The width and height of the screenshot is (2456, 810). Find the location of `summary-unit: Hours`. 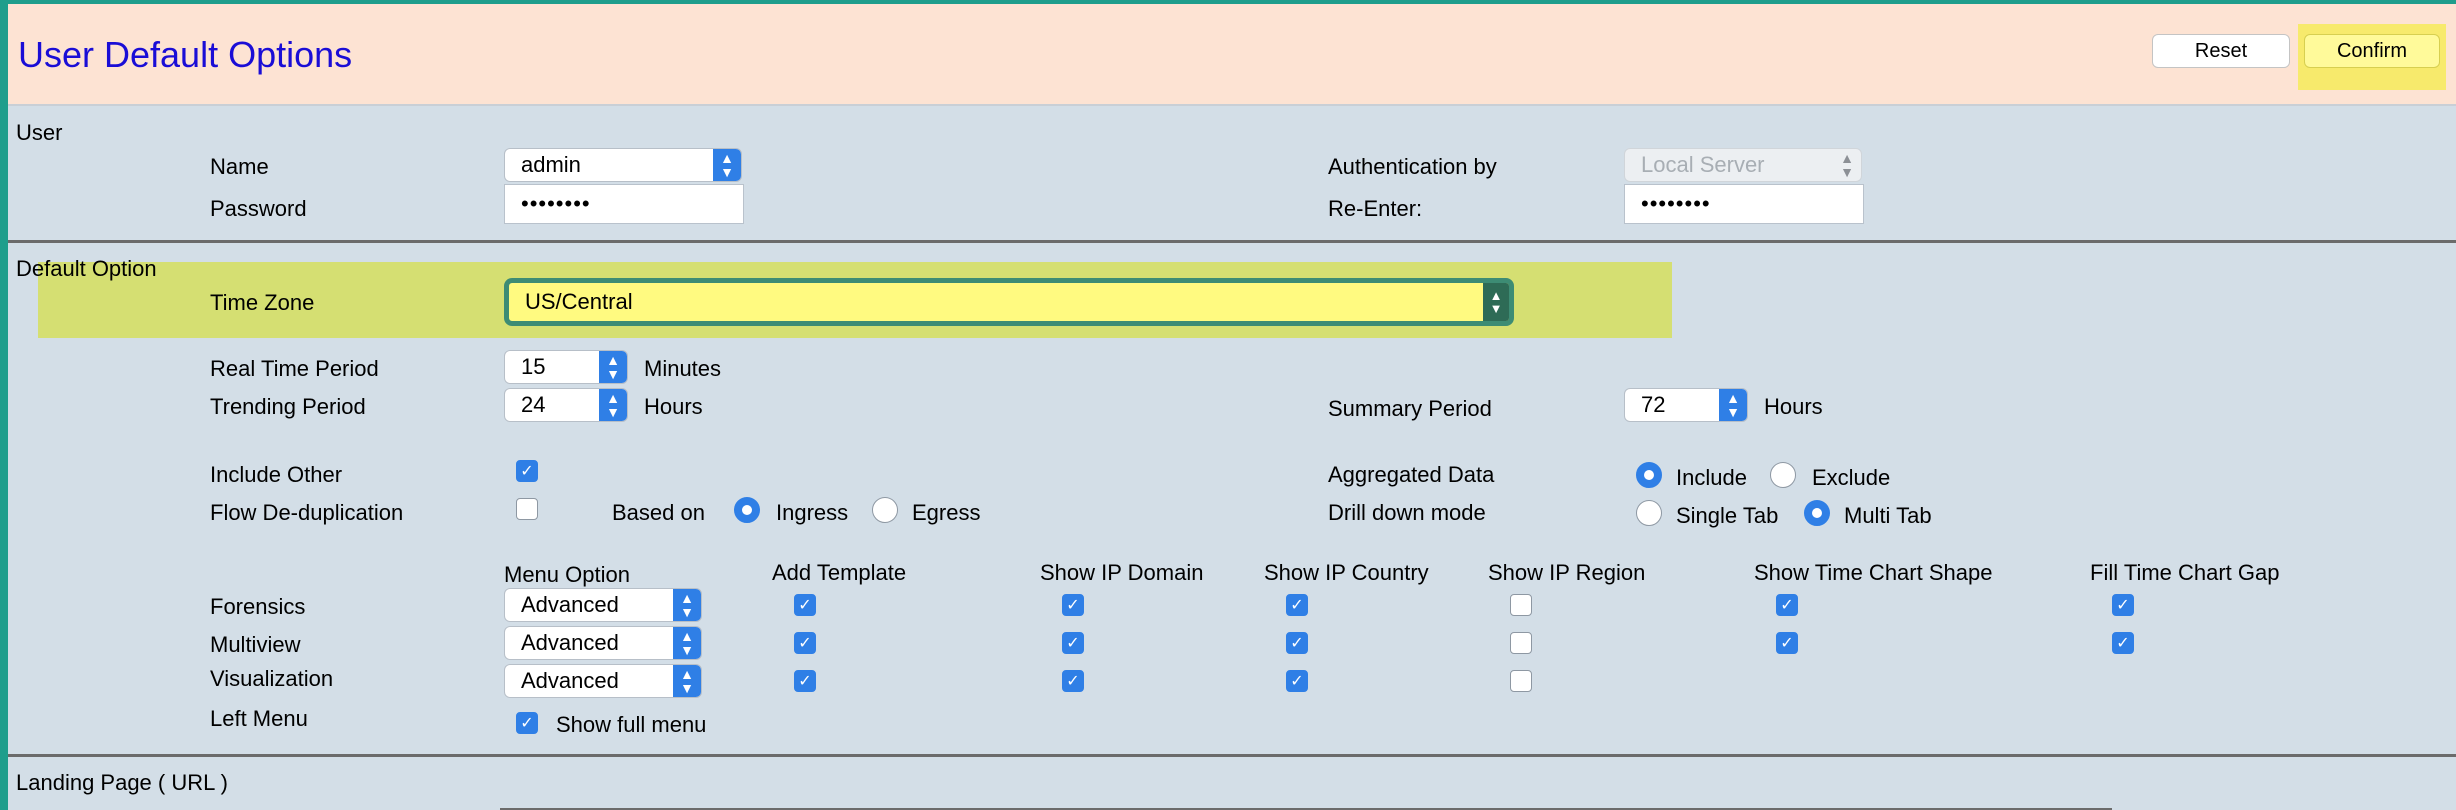

summary-unit: Hours is located at coordinates (1793, 406).